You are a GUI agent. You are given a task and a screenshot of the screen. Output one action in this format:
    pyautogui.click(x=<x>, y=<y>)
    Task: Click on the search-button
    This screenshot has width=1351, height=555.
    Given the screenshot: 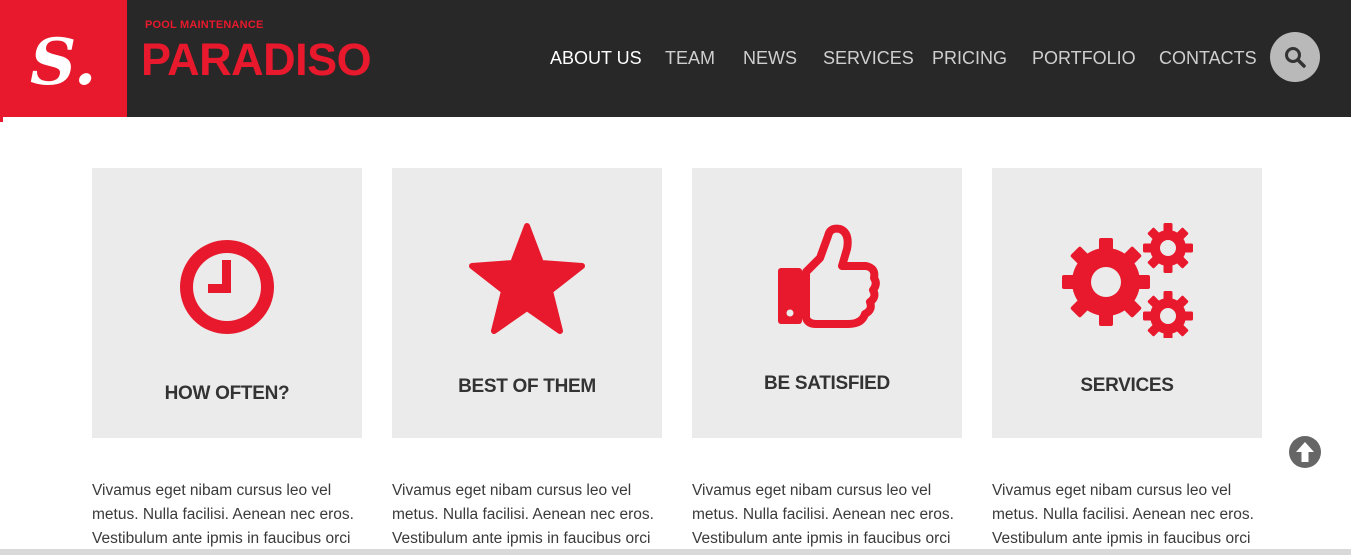 What is the action you would take?
    pyautogui.click(x=1295, y=57)
    